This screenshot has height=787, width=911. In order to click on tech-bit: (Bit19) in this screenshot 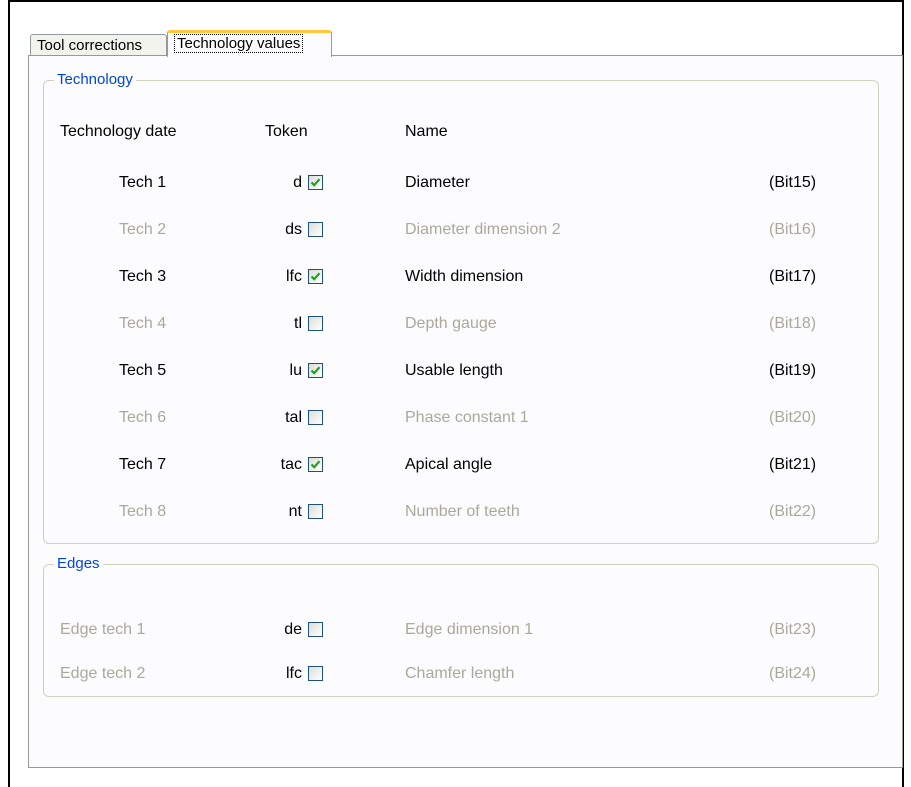, I will do `click(793, 370)`.